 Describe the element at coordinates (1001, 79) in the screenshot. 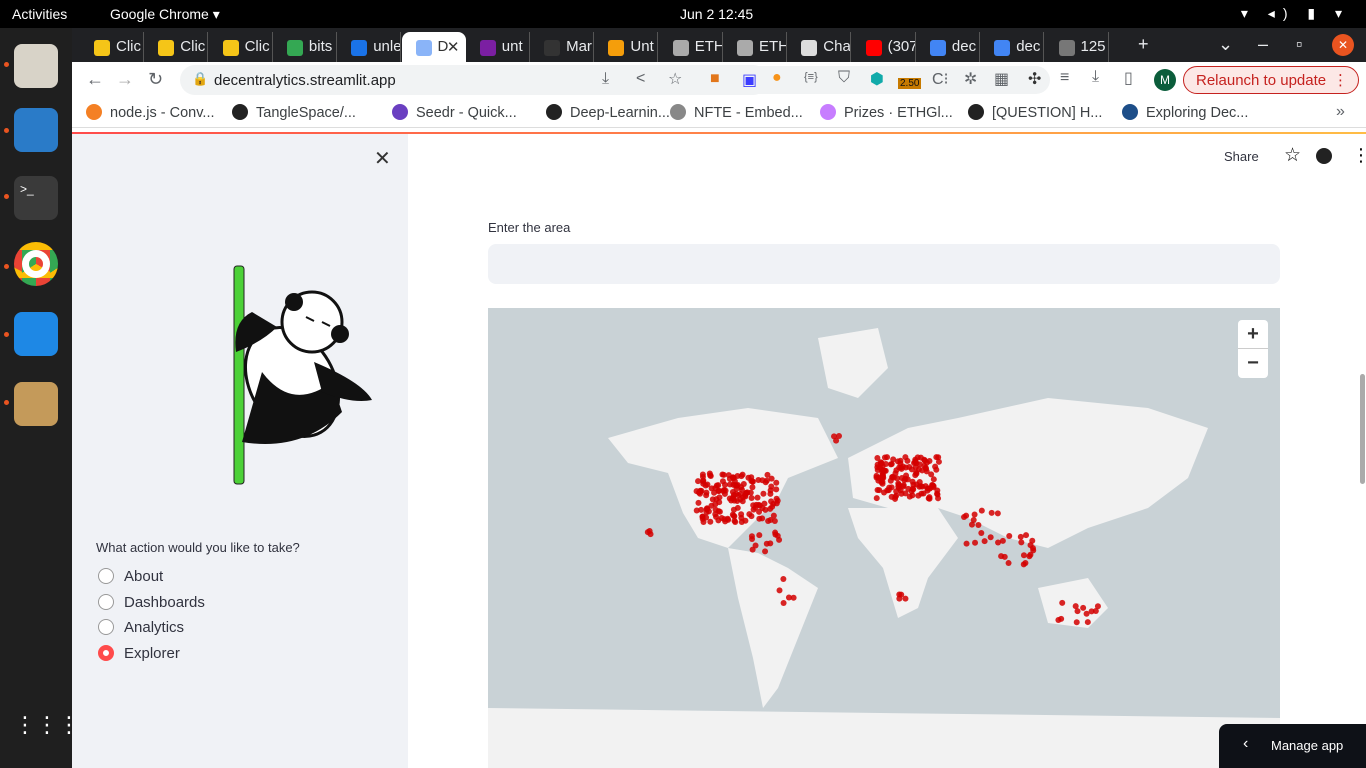

I see `qr-extension-icon: ▦` at that location.